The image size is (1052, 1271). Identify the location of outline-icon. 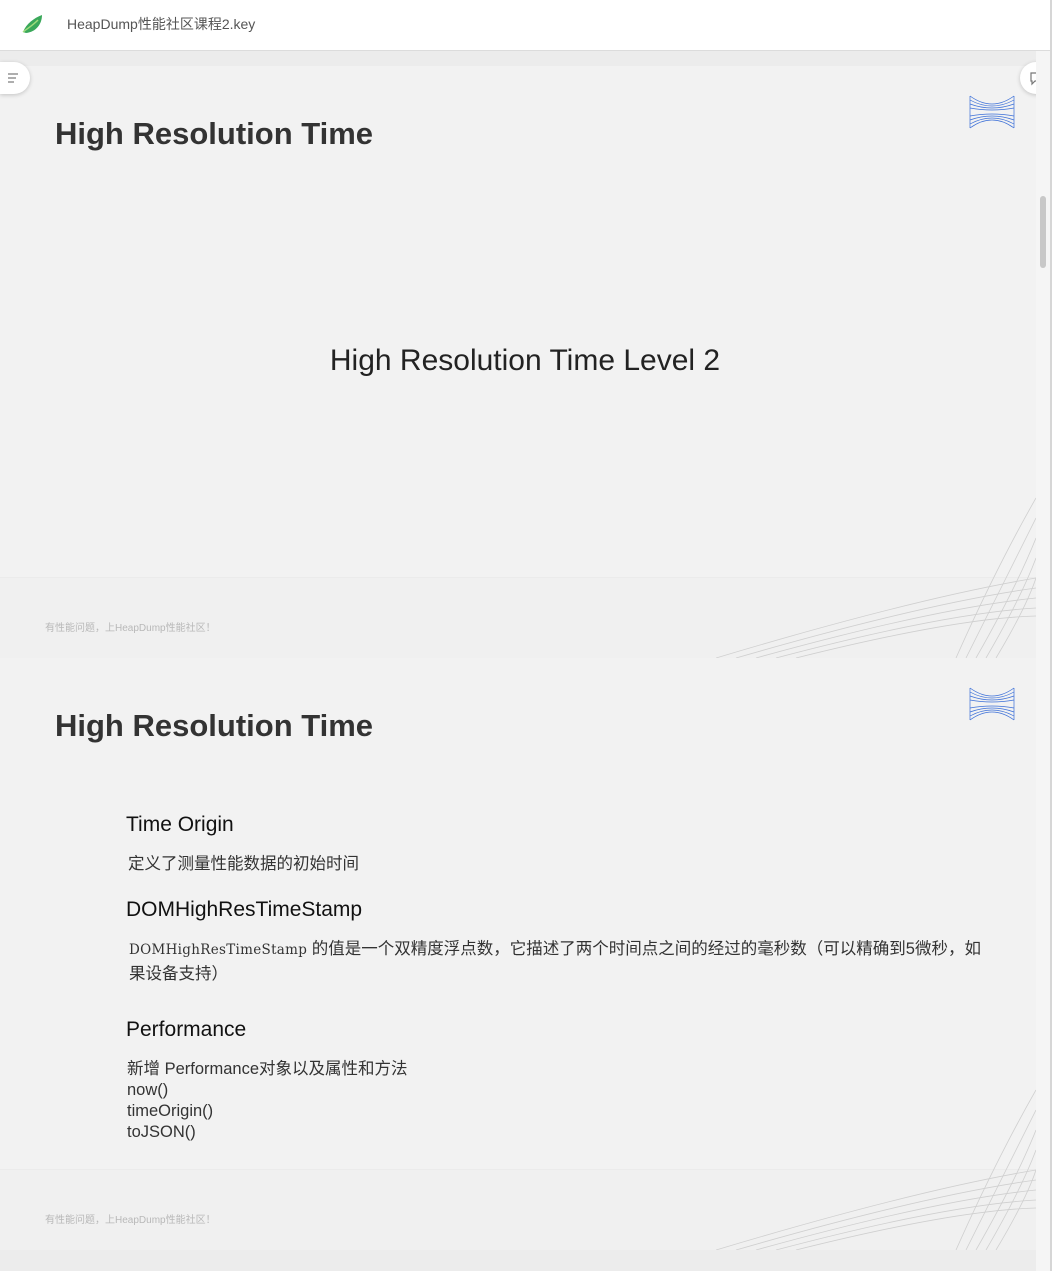
(13, 78).